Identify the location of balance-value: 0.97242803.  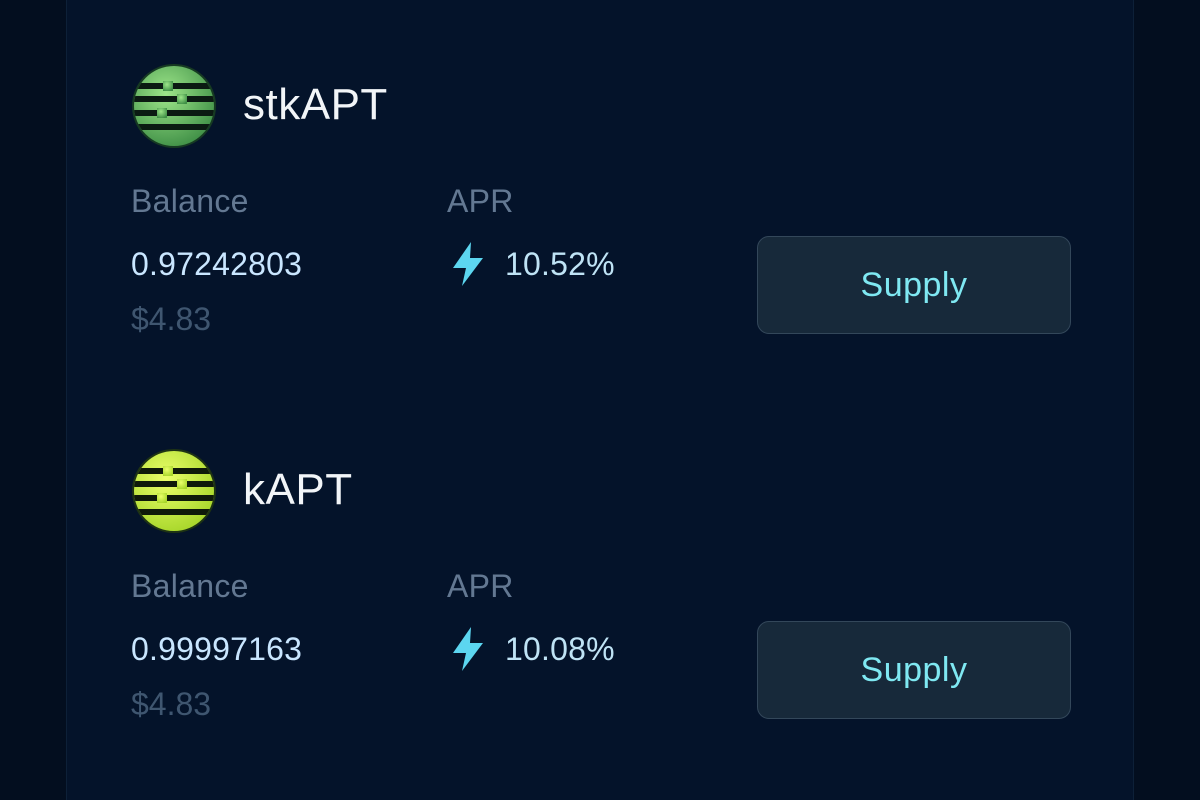
(217, 264).